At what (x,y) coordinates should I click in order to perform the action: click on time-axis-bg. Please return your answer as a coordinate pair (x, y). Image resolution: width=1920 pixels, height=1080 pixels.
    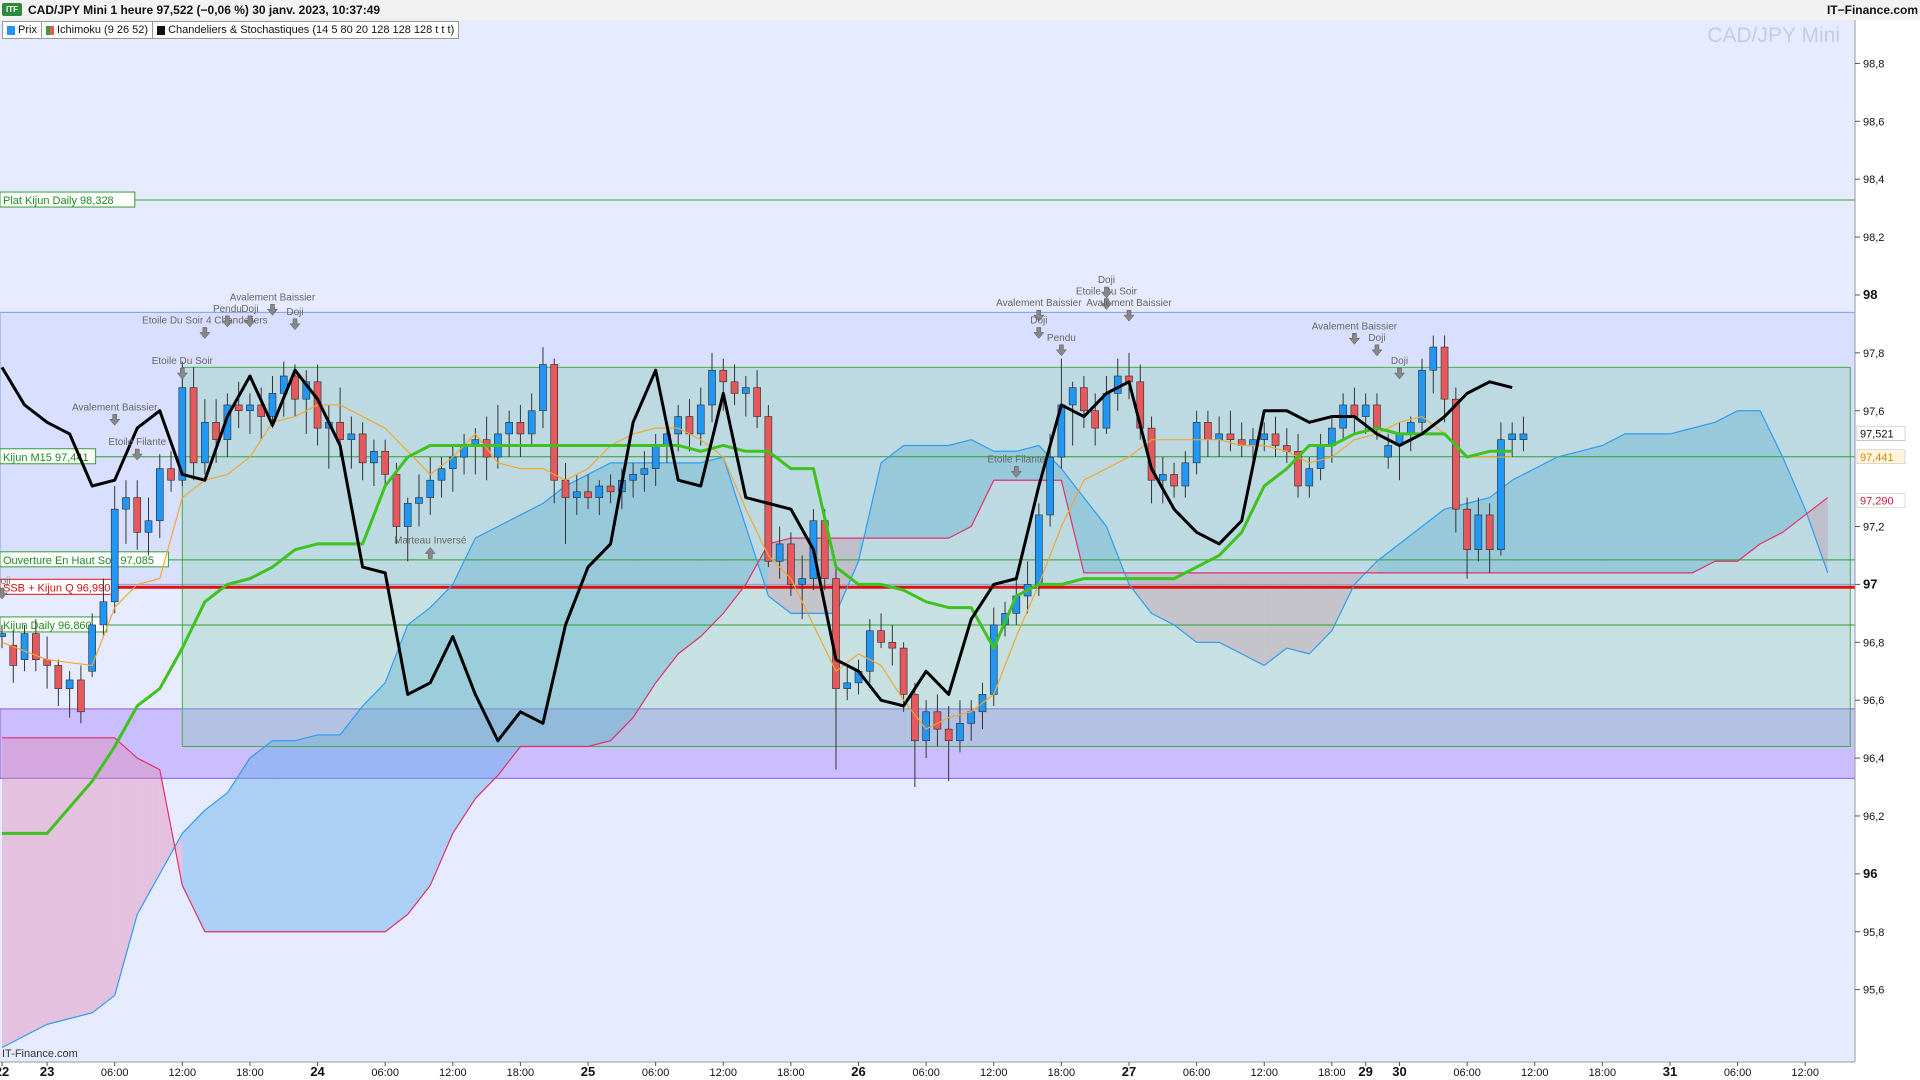
    Looking at the image, I should click on (960, 1071).